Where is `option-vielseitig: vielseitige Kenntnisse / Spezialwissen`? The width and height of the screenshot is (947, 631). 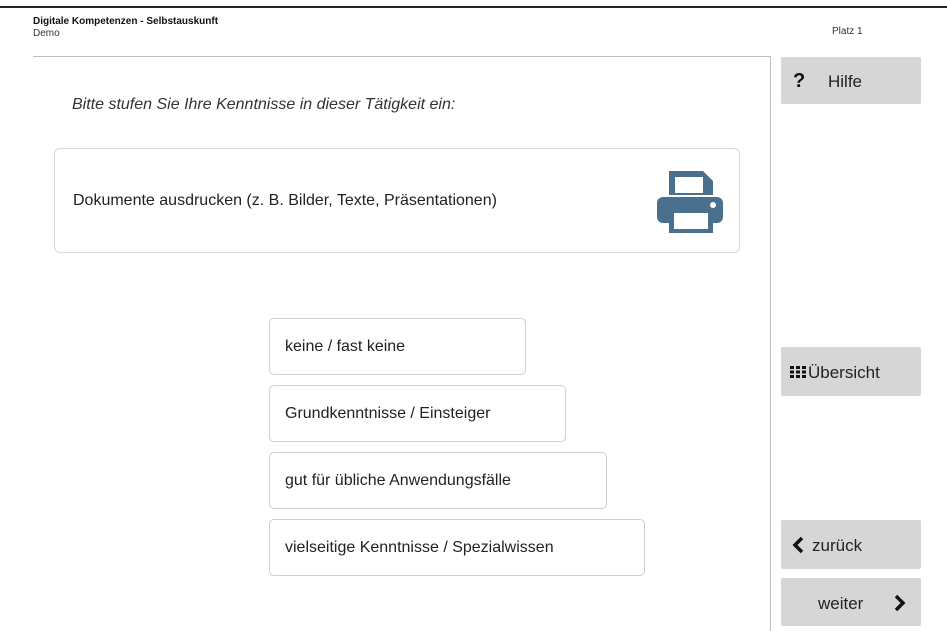
option-vielseitig: vielseitige Kenntnisse / Spezialwissen is located at coordinates (457, 547).